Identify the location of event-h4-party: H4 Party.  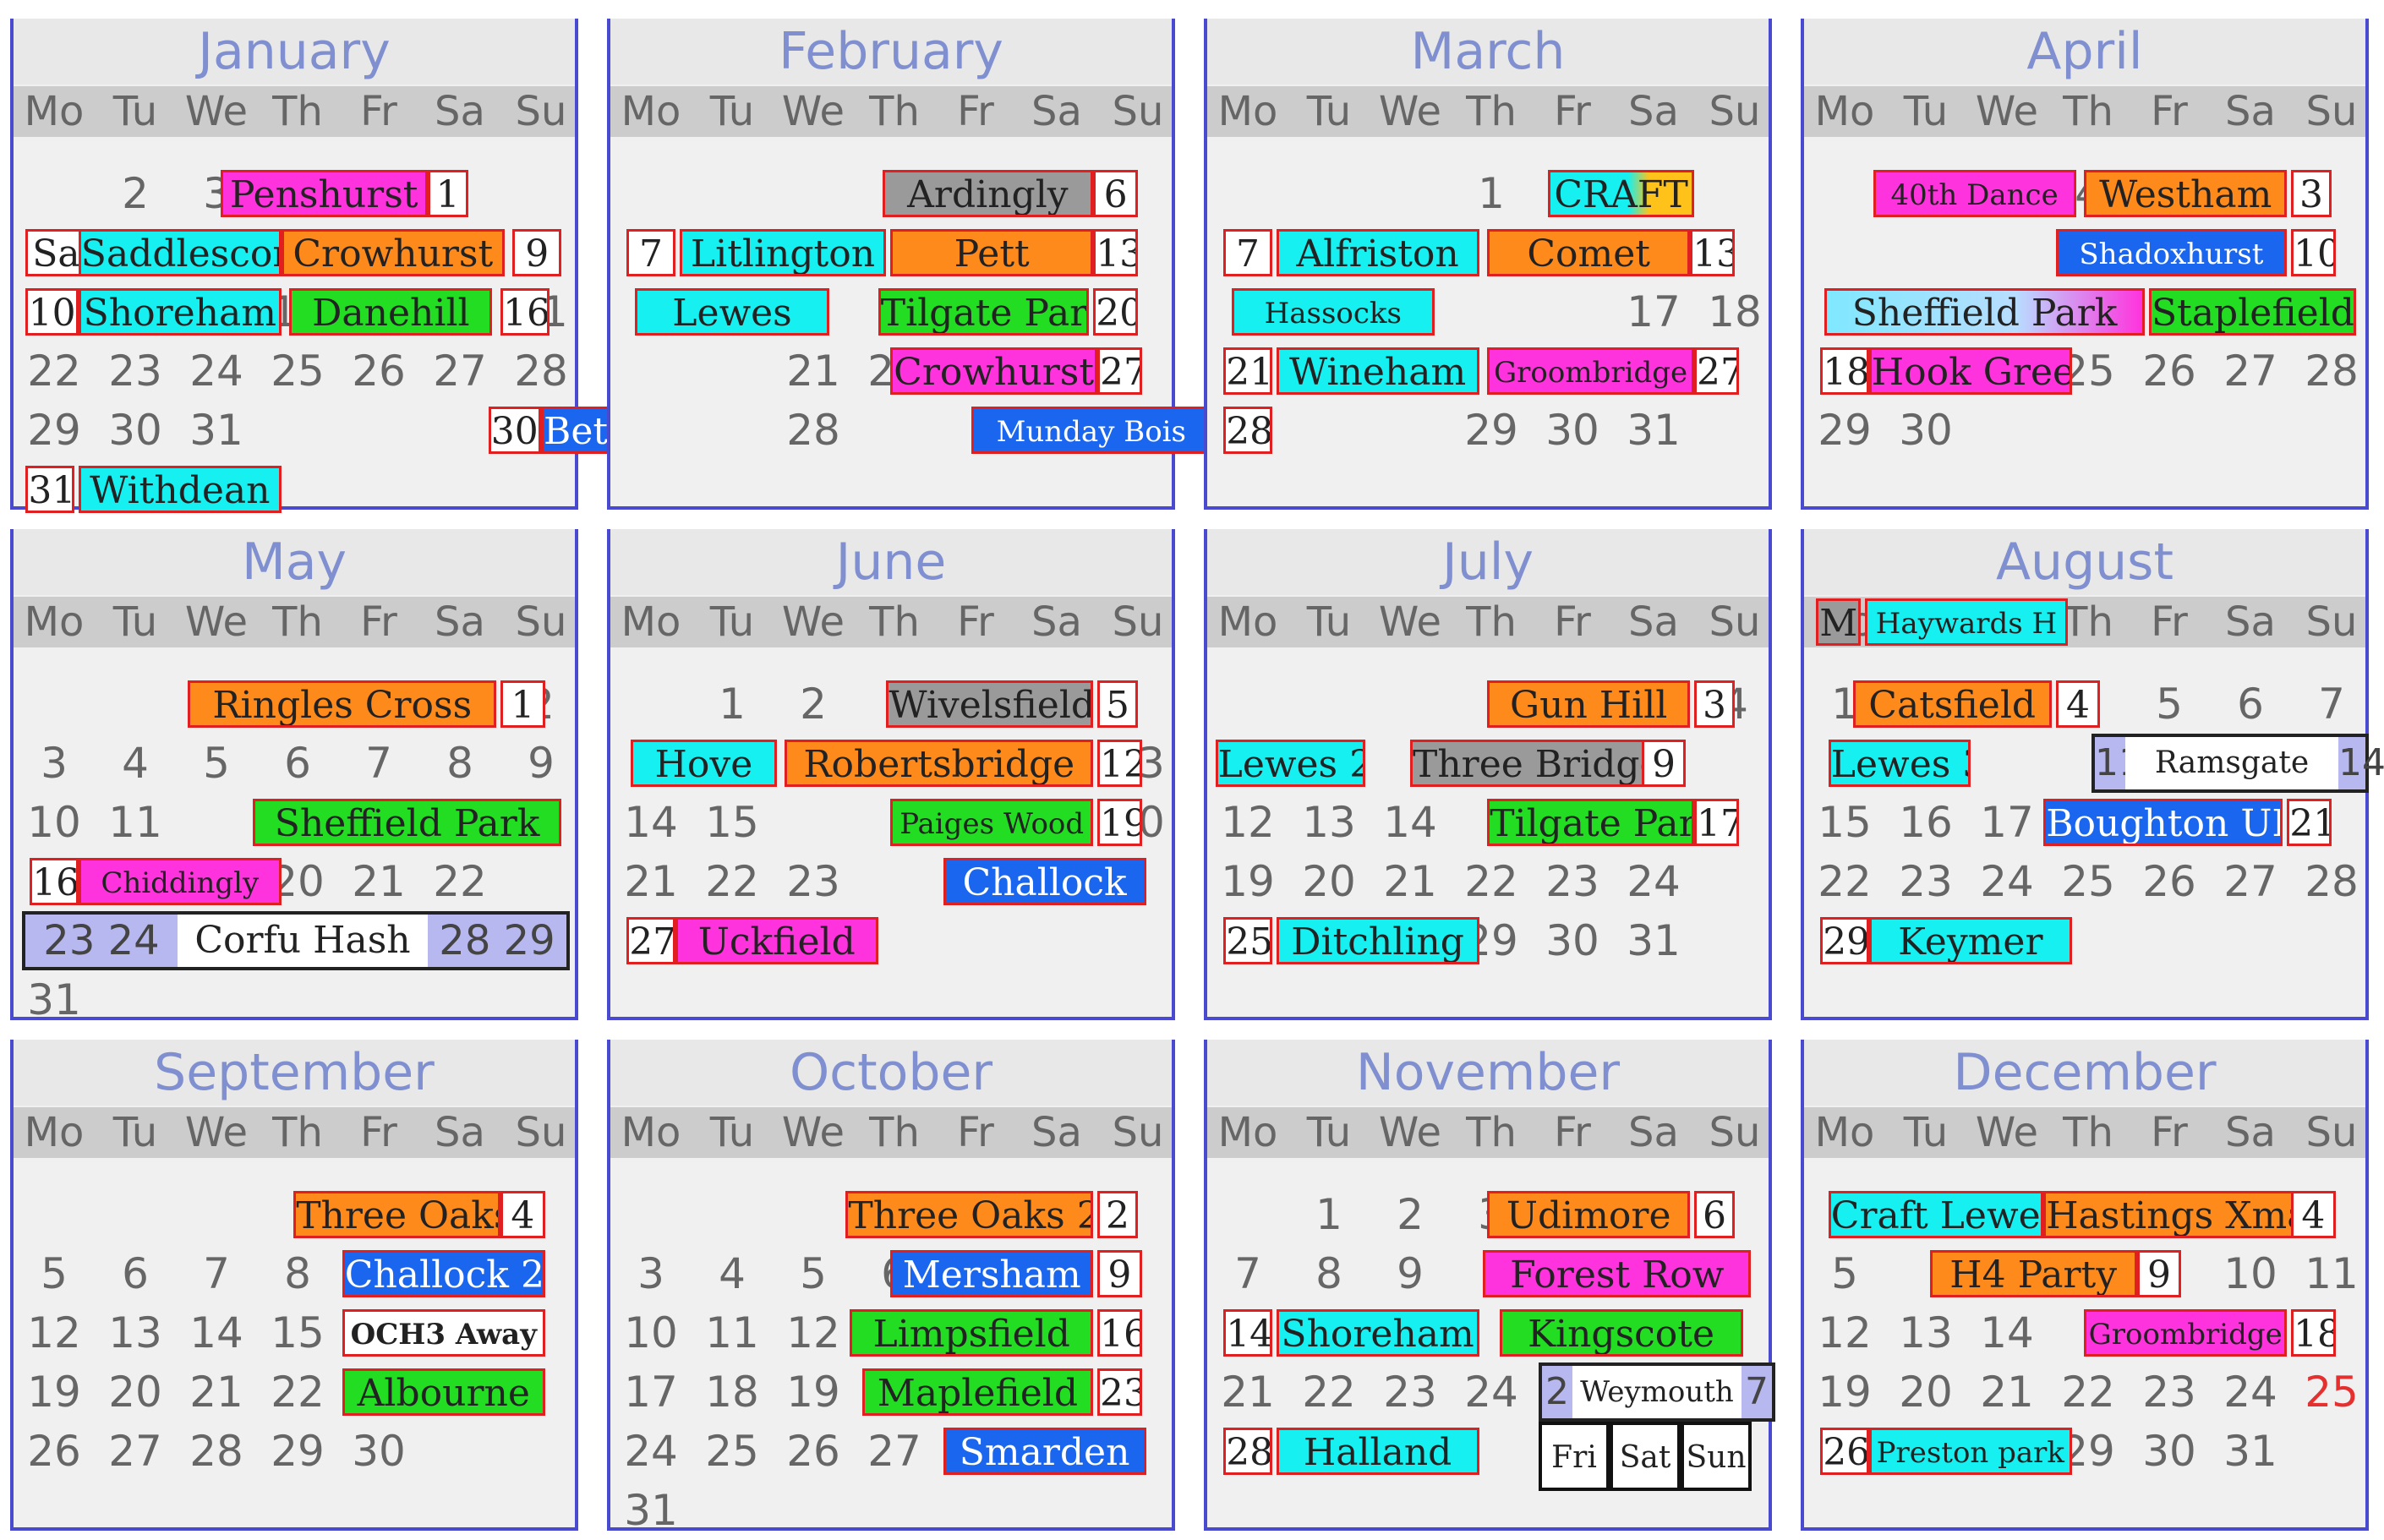
(2033, 1273).